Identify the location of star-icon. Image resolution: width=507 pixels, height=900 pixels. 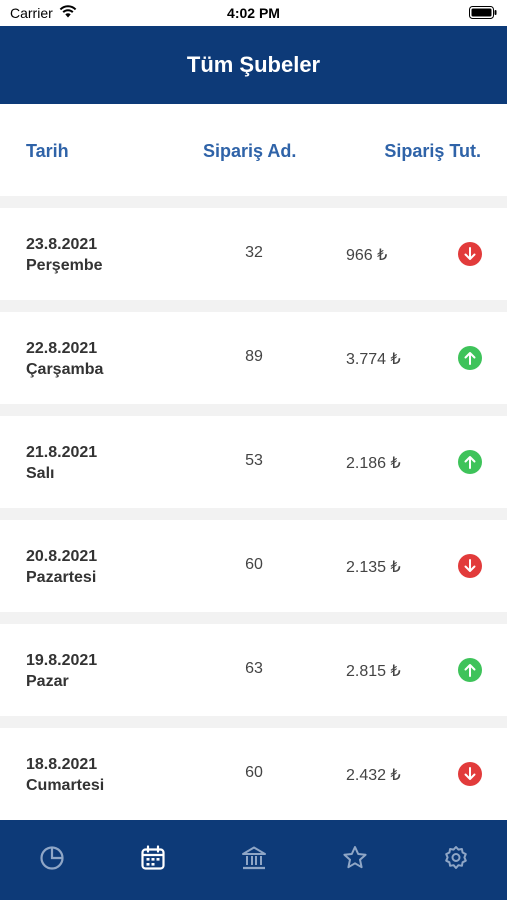
(355, 860).